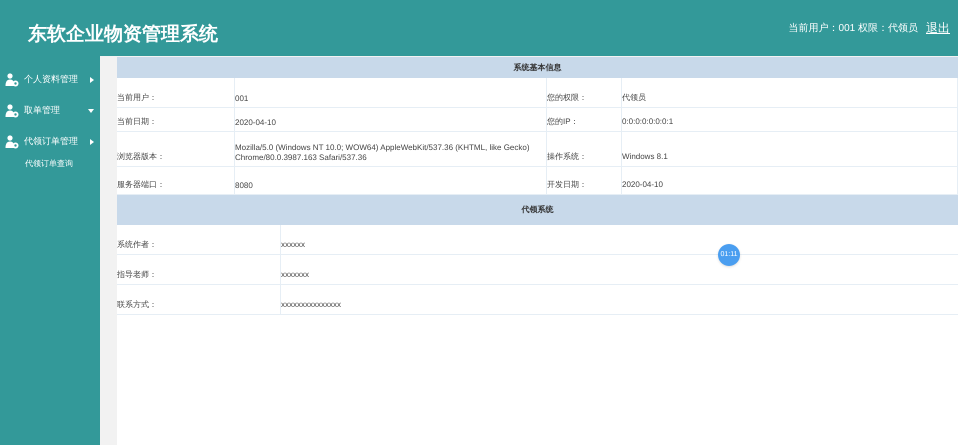 The height and width of the screenshot is (445, 958). I want to click on value-cell: xxxxxxxxxxxxxxx, so click(619, 300).